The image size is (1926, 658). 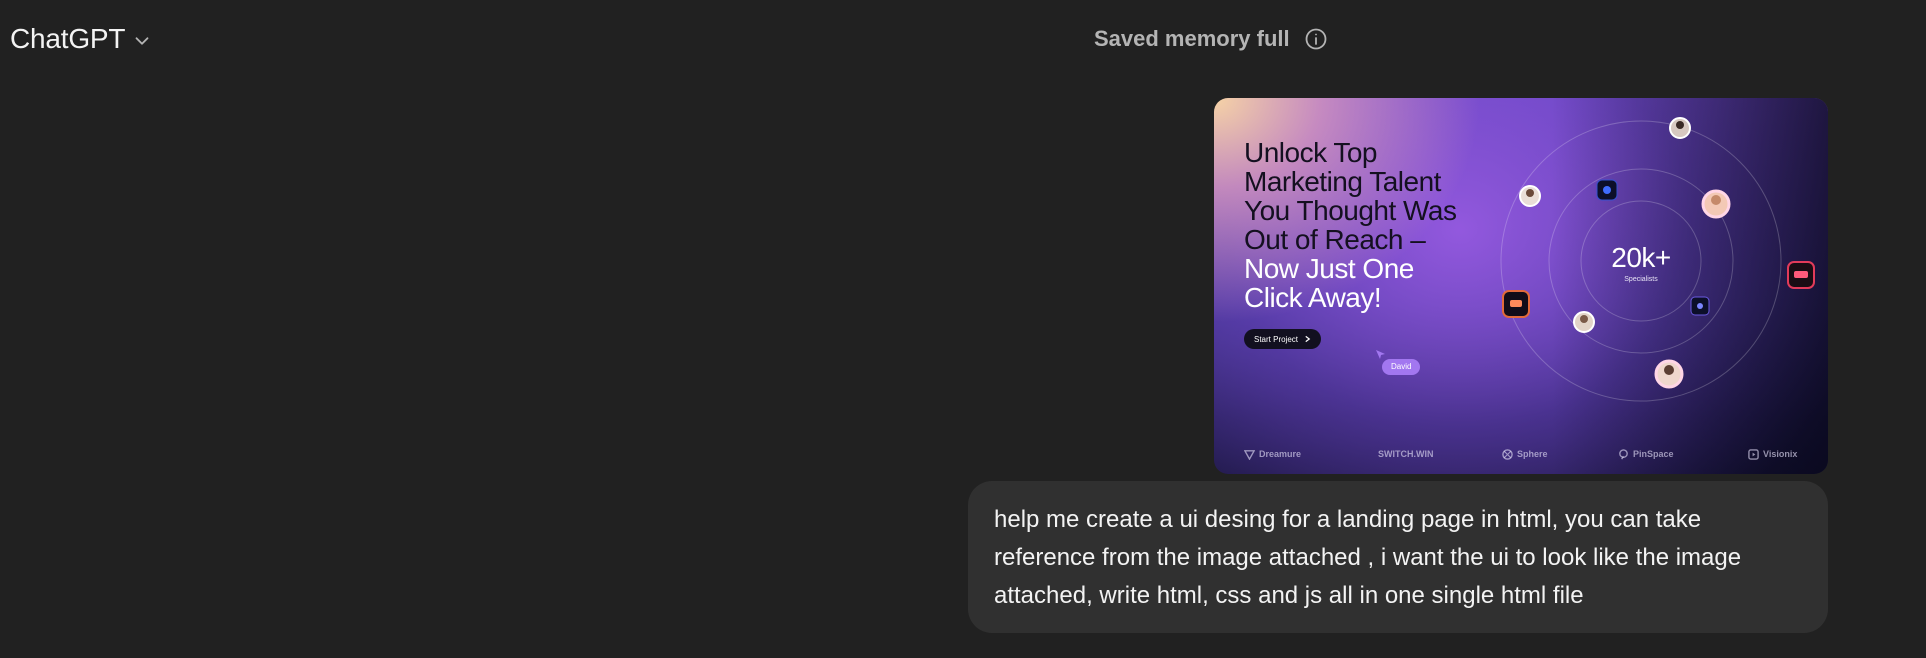 What do you see at coordinates (1532, 454) in the screenshot?
I see `logo-label: Sphere` at bounding box center [1532, 454].